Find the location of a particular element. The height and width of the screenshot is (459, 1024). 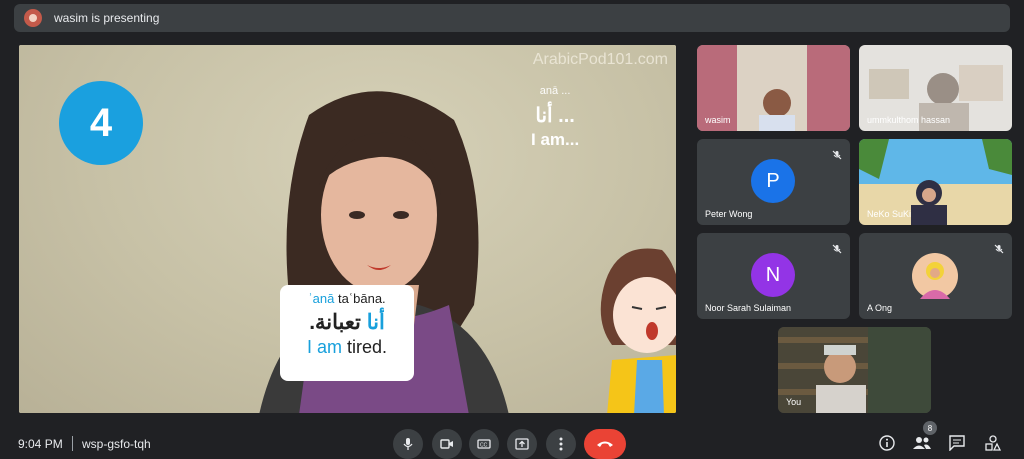

people-button is located at coordinates (922, 443).